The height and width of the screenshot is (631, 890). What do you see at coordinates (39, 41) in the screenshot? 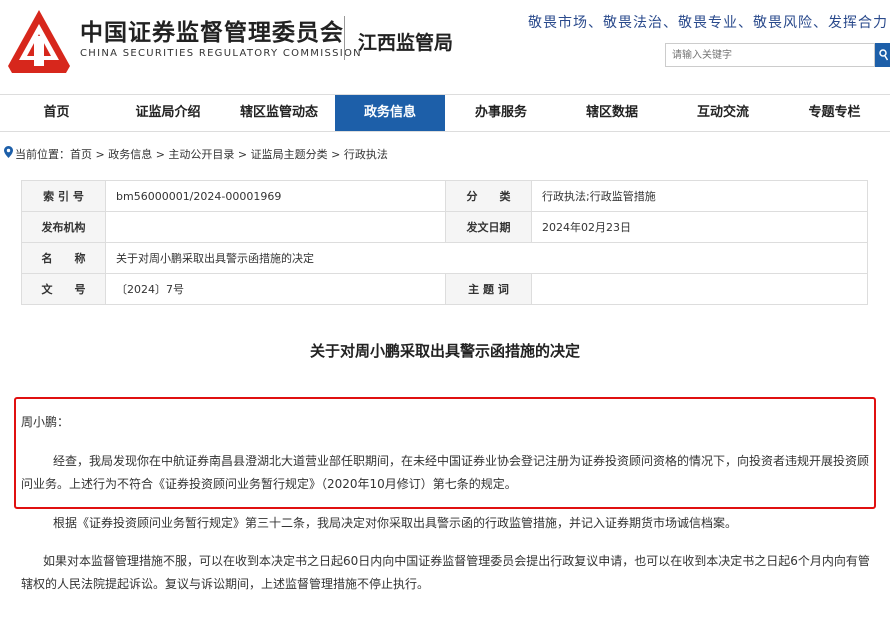
I see `csrc-logo-icon` at bounding box center [39, 41].